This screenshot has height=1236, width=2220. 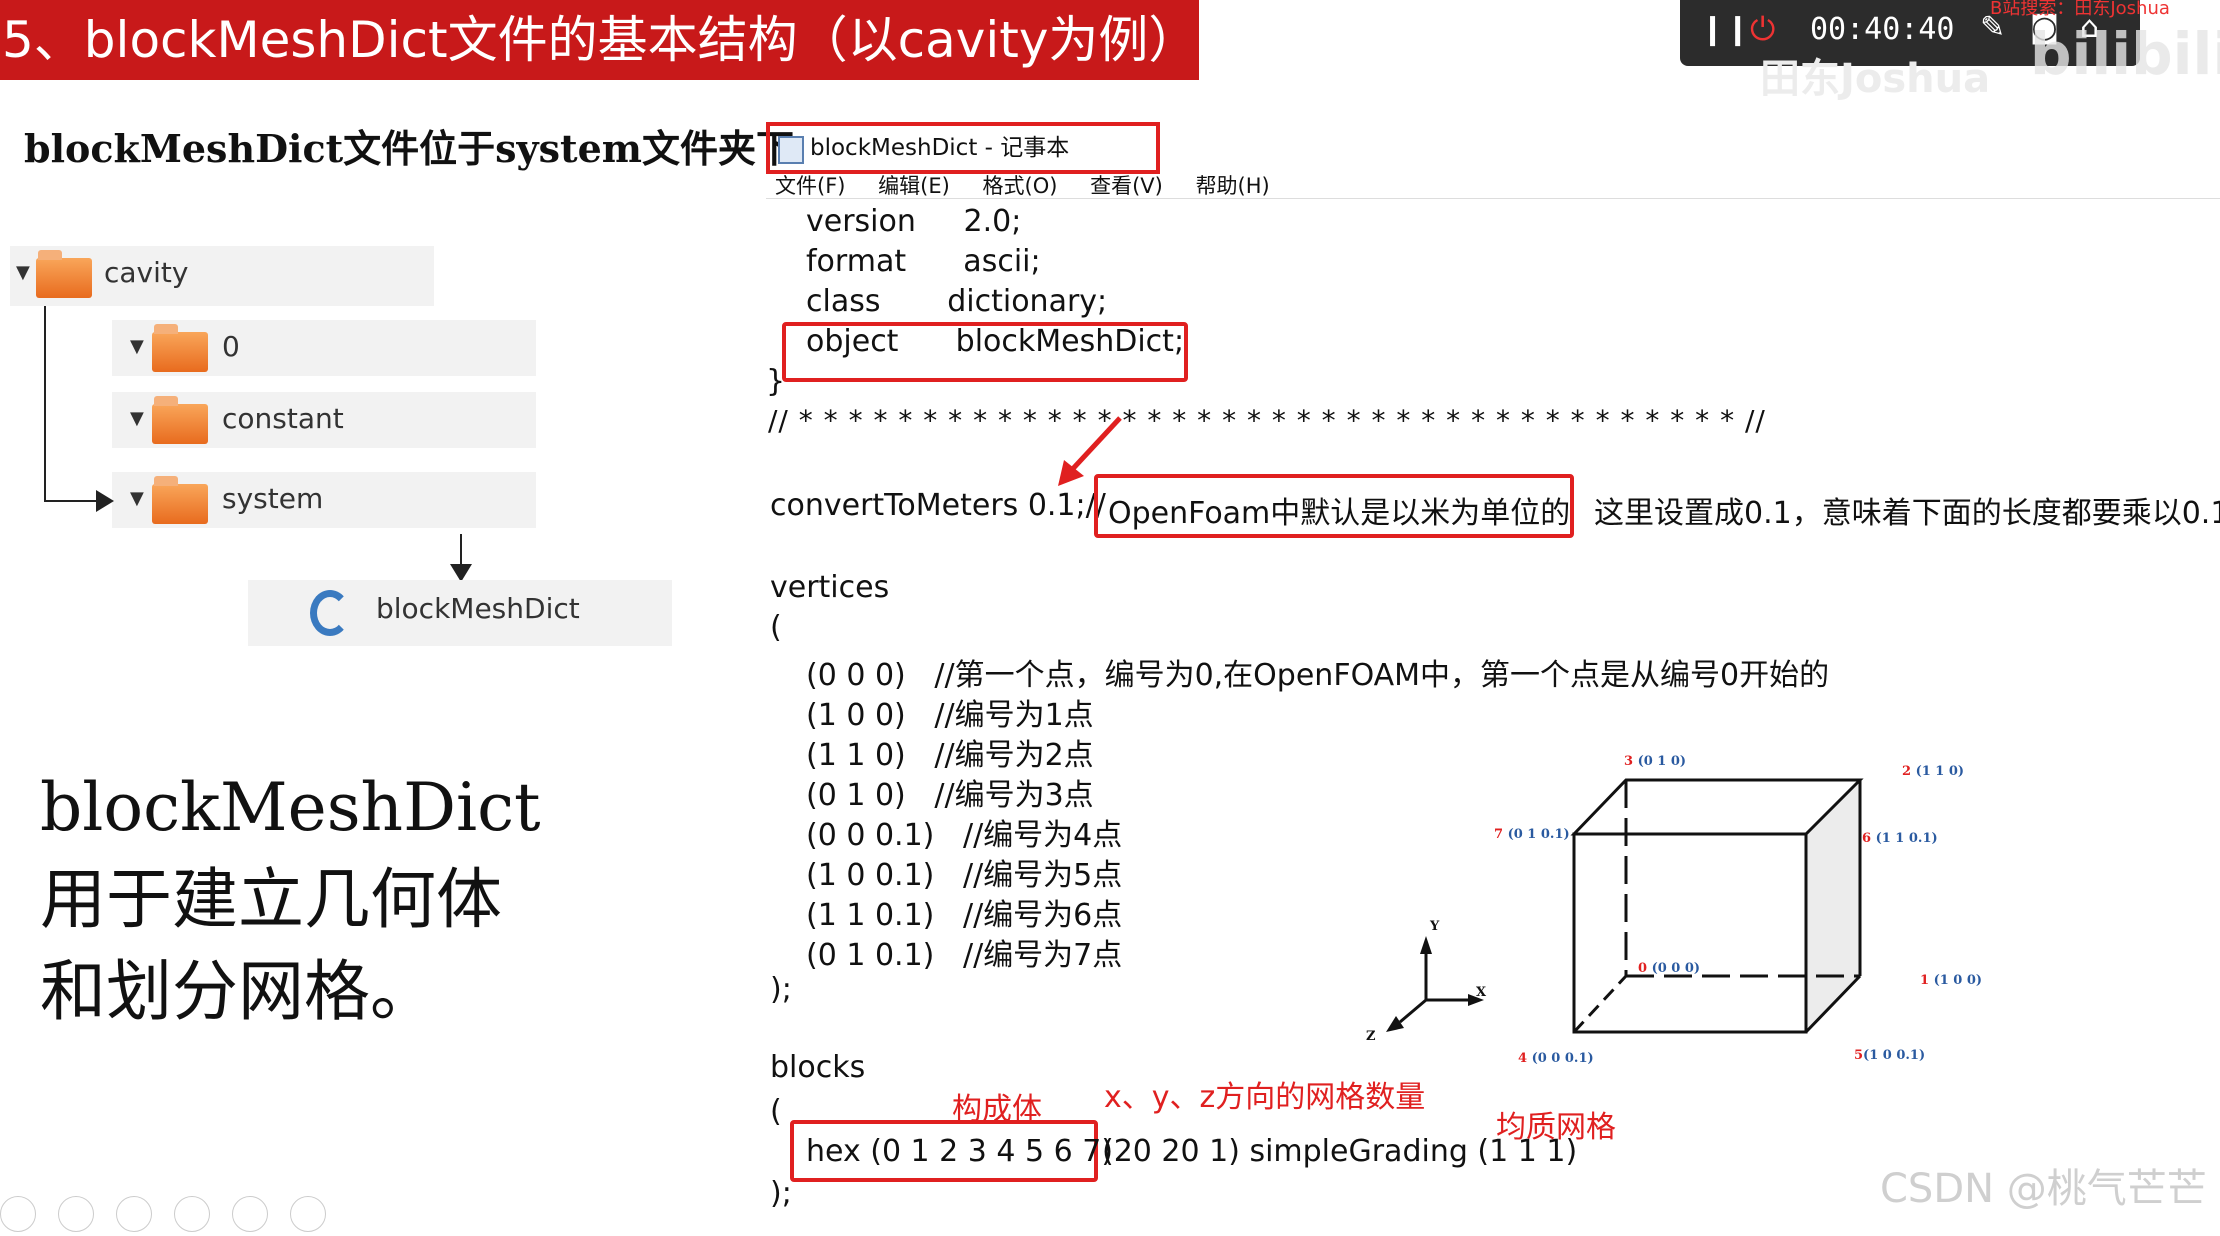 What do you see at coordinates (1907, 513) in the screenshot?
I see `code-convert-note: 这里设置成0.1，意味着下面的长度都要乘以0.1` at bounding box center [1907, 513].